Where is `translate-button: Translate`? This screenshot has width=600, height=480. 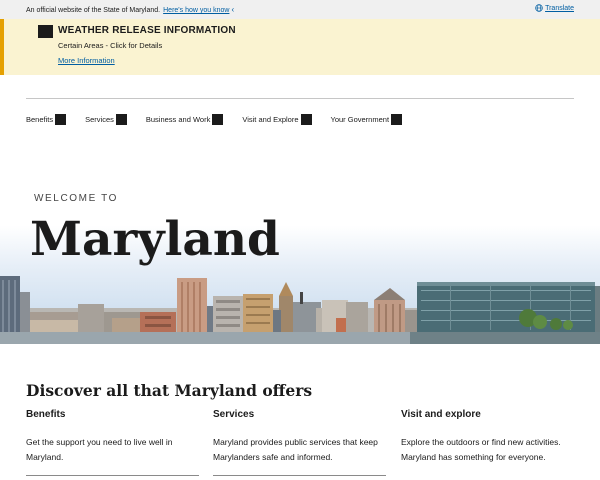 translate-button: Translate is located at coordinates (554, 8).